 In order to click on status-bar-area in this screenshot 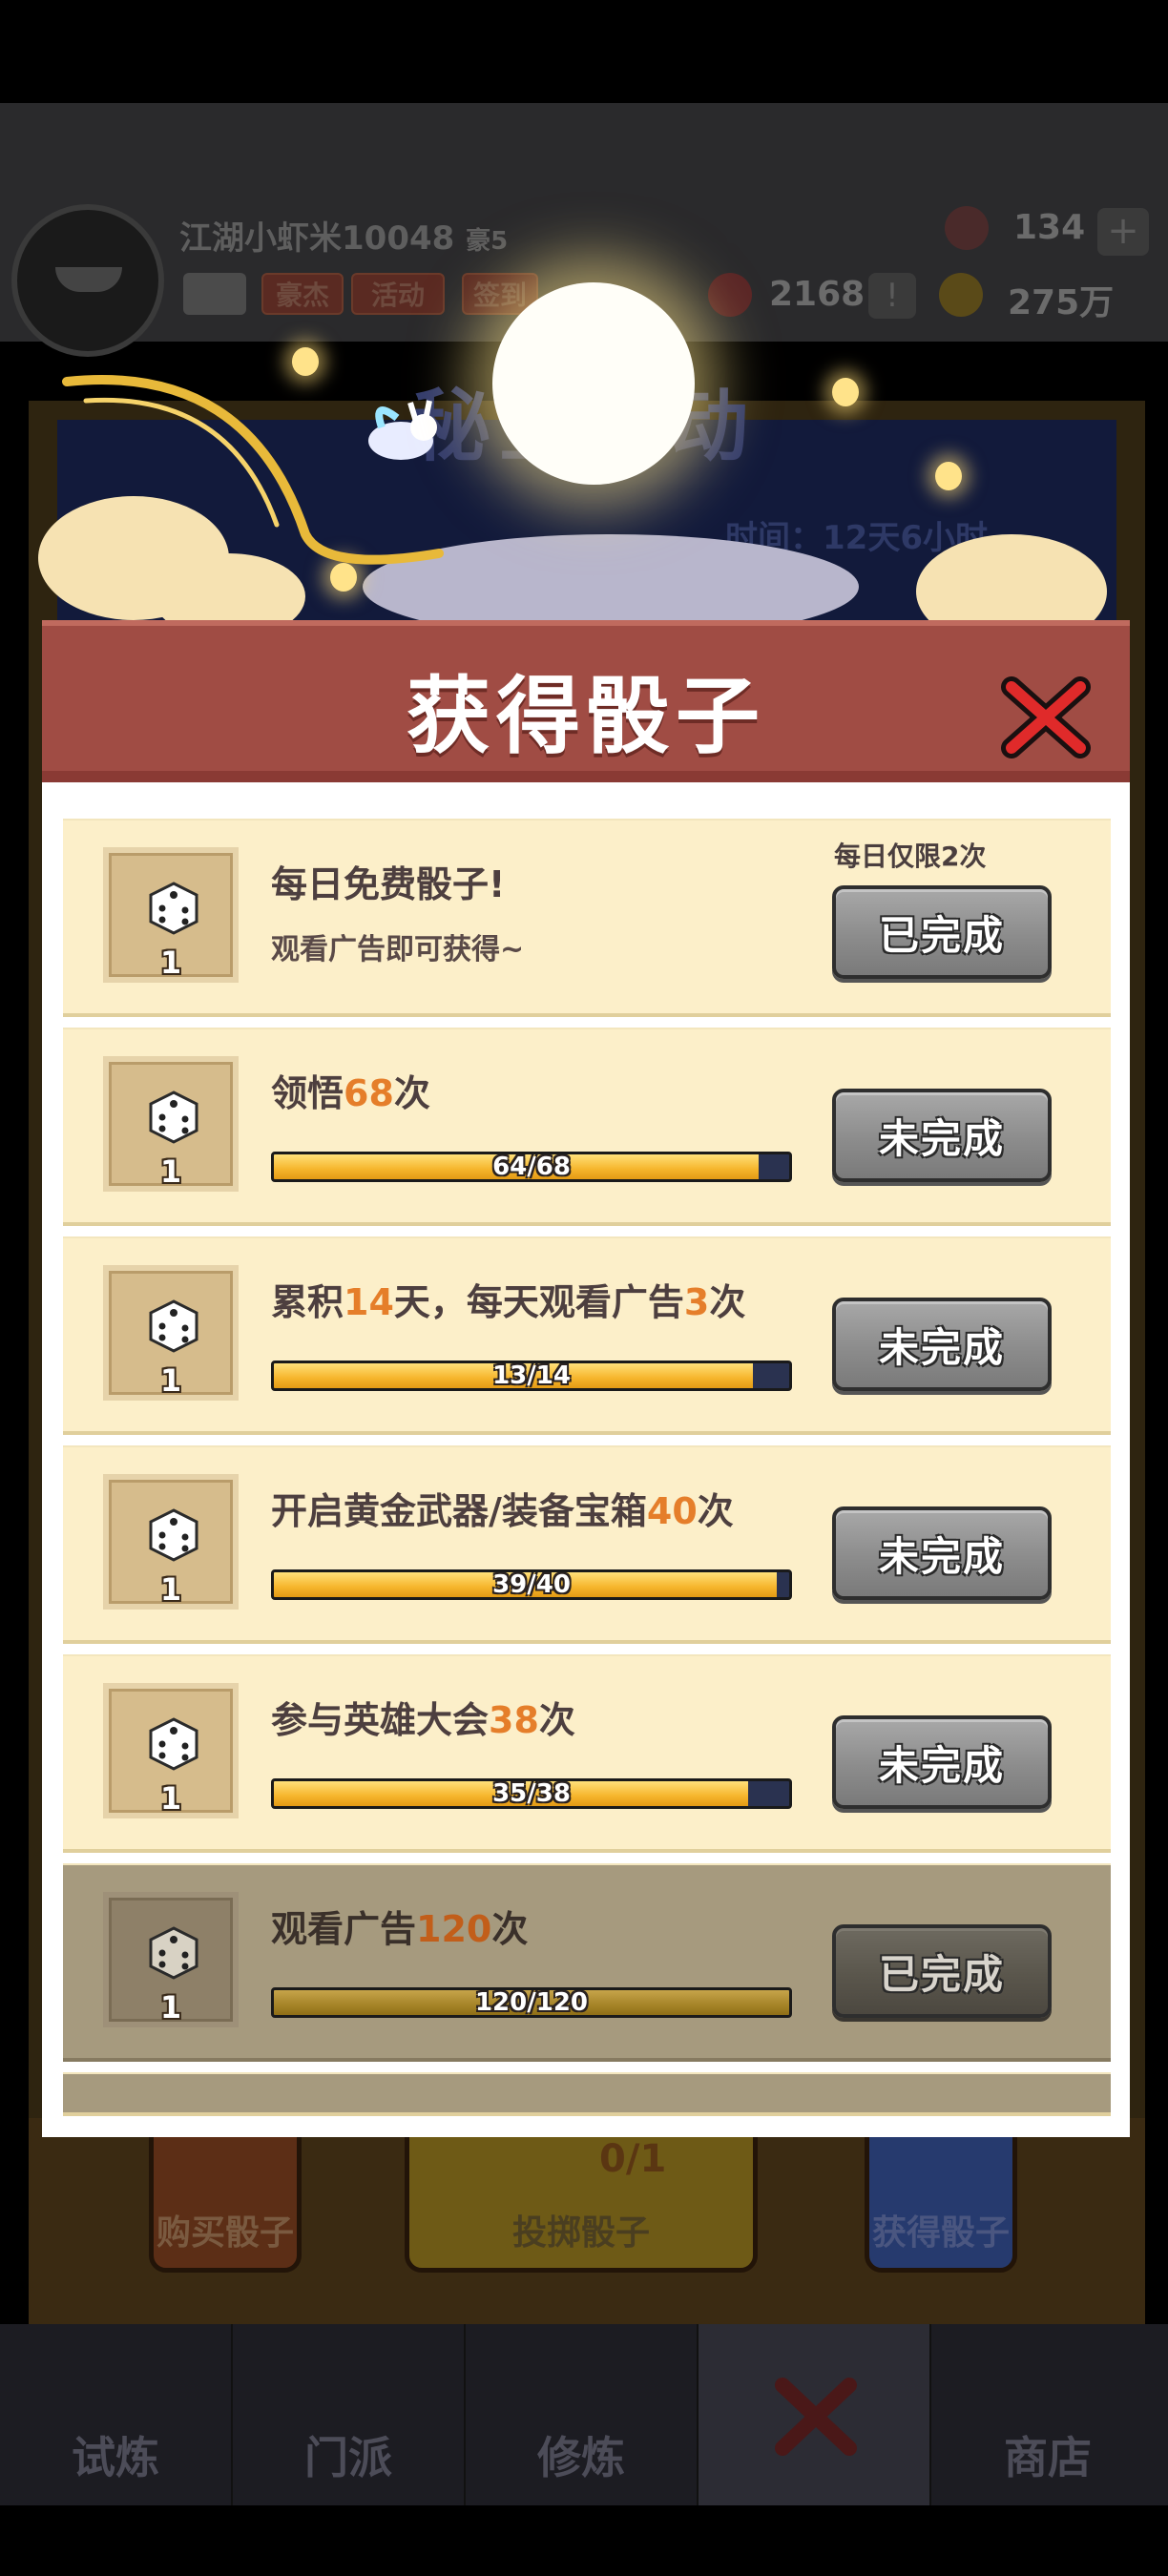, I will do `click(584, 51)`.